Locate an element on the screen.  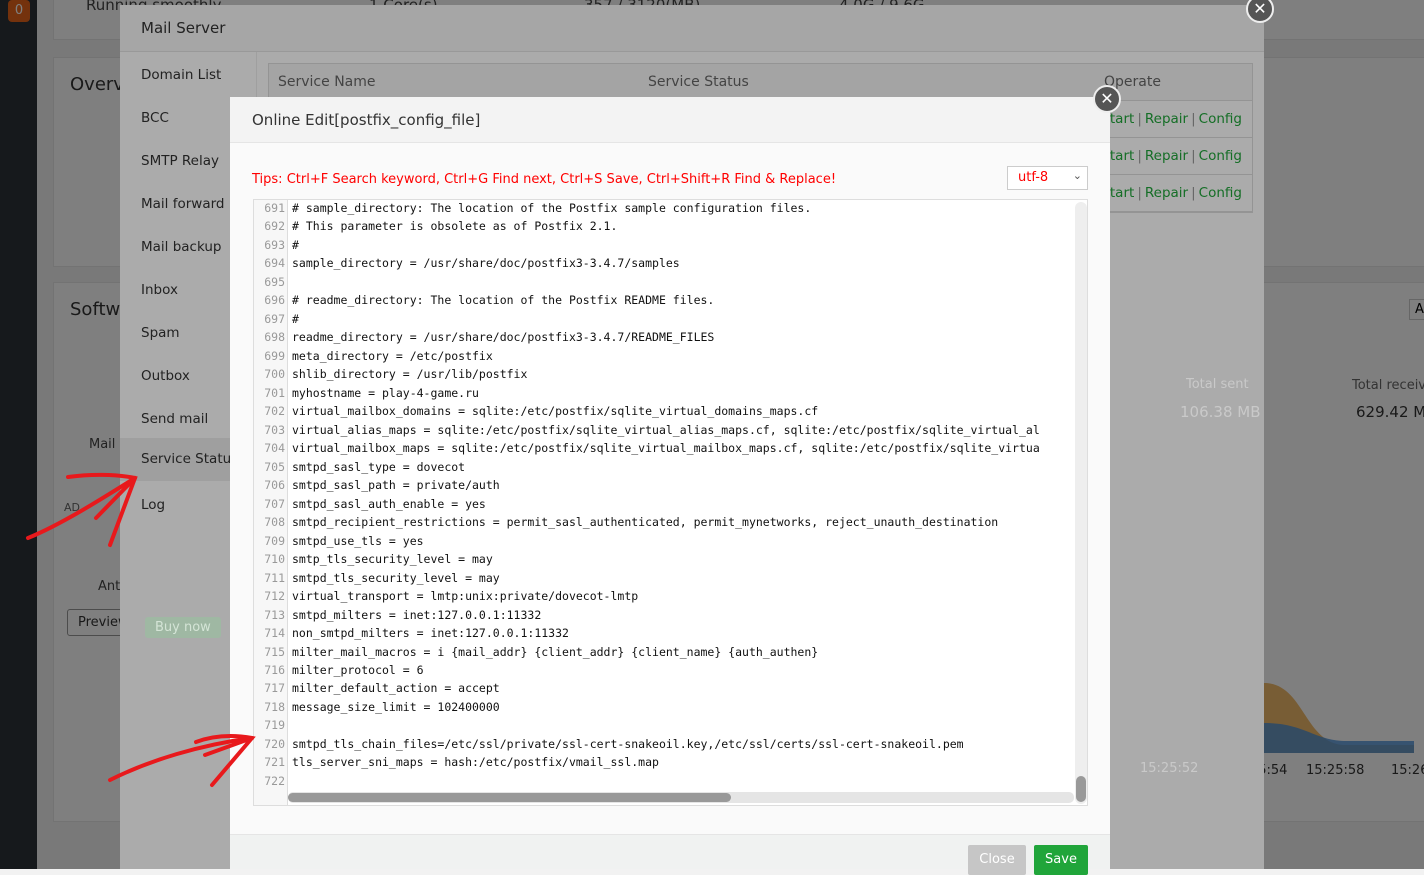
red-annotation-arrows is located at coordinates (141, 629).